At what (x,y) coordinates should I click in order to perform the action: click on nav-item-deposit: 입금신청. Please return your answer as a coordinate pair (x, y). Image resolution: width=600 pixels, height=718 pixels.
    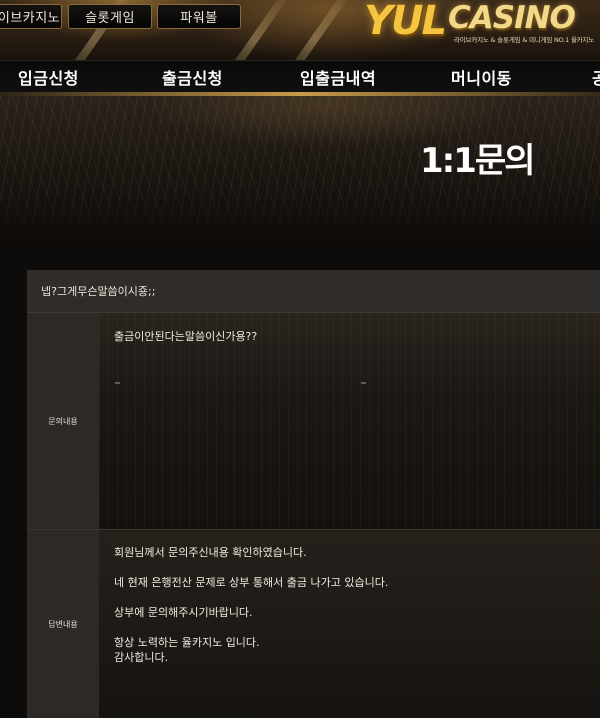
    Looking at the image, I should click on (48, 77).